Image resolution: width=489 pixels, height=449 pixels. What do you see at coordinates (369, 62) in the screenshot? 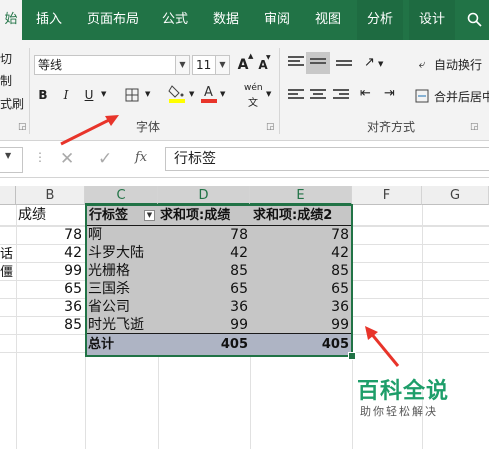
I see `orientation-icon: ↗` at bounding box center [369, 62].